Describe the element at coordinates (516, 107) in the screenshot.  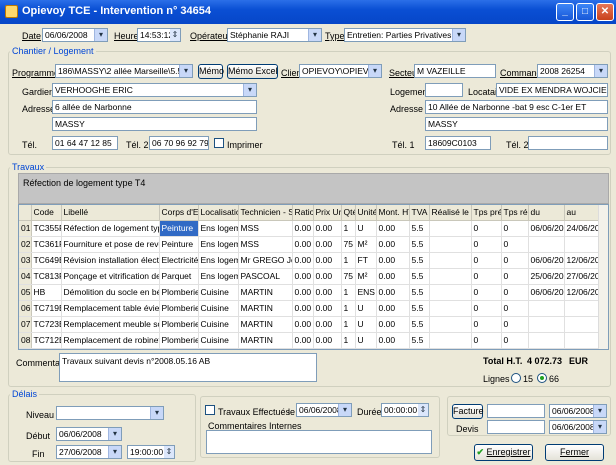
I see `adresse-loc-line1: 10 Allée de Narbonne -bat 9 esc C-1er ET` at that location.